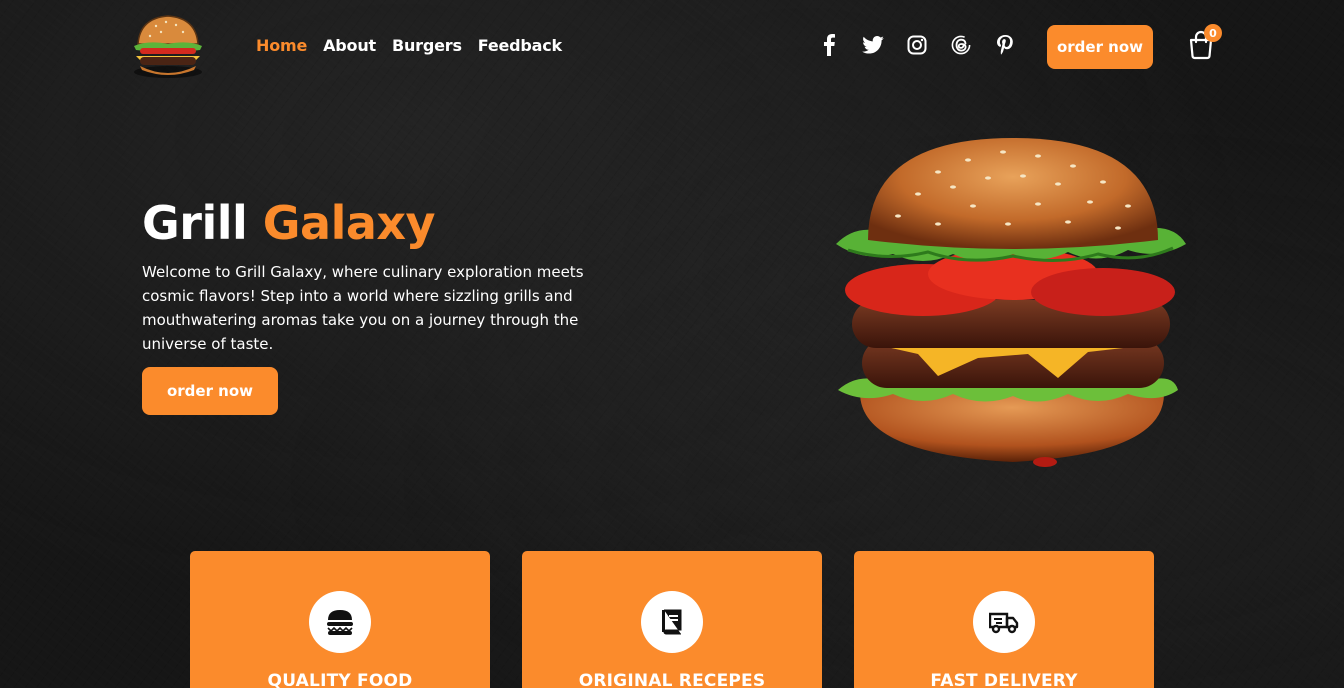  Describe the element at coordinates (281, 45) in the screenshot. I see `nav-home-link: Home` at that location.